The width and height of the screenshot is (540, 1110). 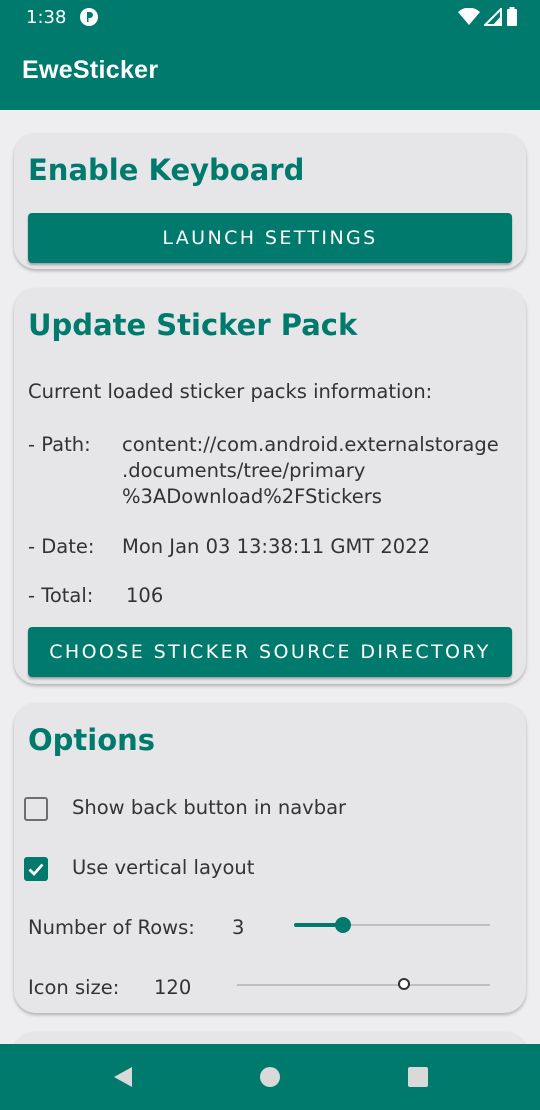 What do you see at coordinates (270, 72) in the screenshot?
I see `app-bar: EweSticker` at bounding box center [270, 72].